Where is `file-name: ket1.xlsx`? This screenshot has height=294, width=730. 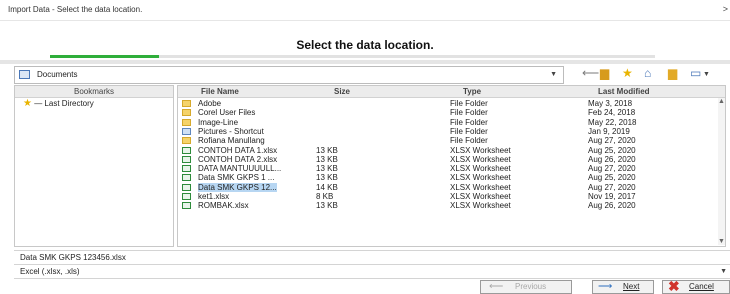
file-name: ket1.xlsx is located at coordinates (214, 196).